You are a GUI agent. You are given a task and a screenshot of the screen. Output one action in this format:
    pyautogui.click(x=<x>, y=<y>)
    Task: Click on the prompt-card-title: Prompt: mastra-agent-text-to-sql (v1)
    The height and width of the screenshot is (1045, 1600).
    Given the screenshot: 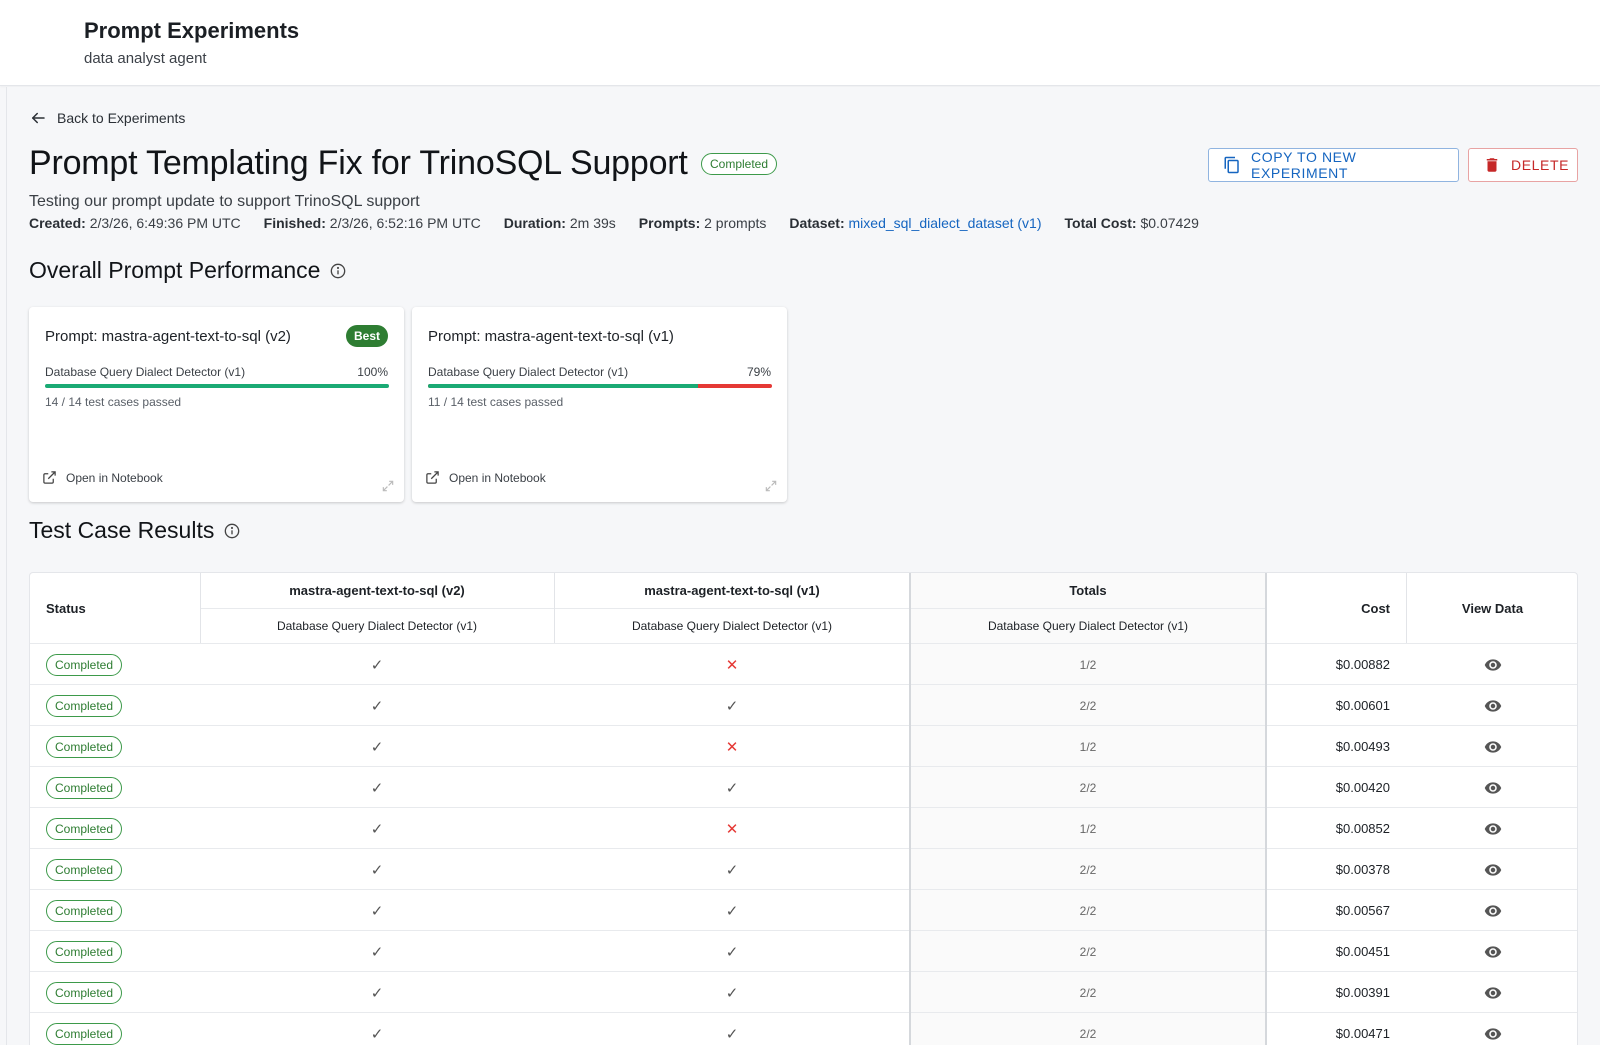 What is the action you would take?
    pyautogui.click(x=551, y=336)
    